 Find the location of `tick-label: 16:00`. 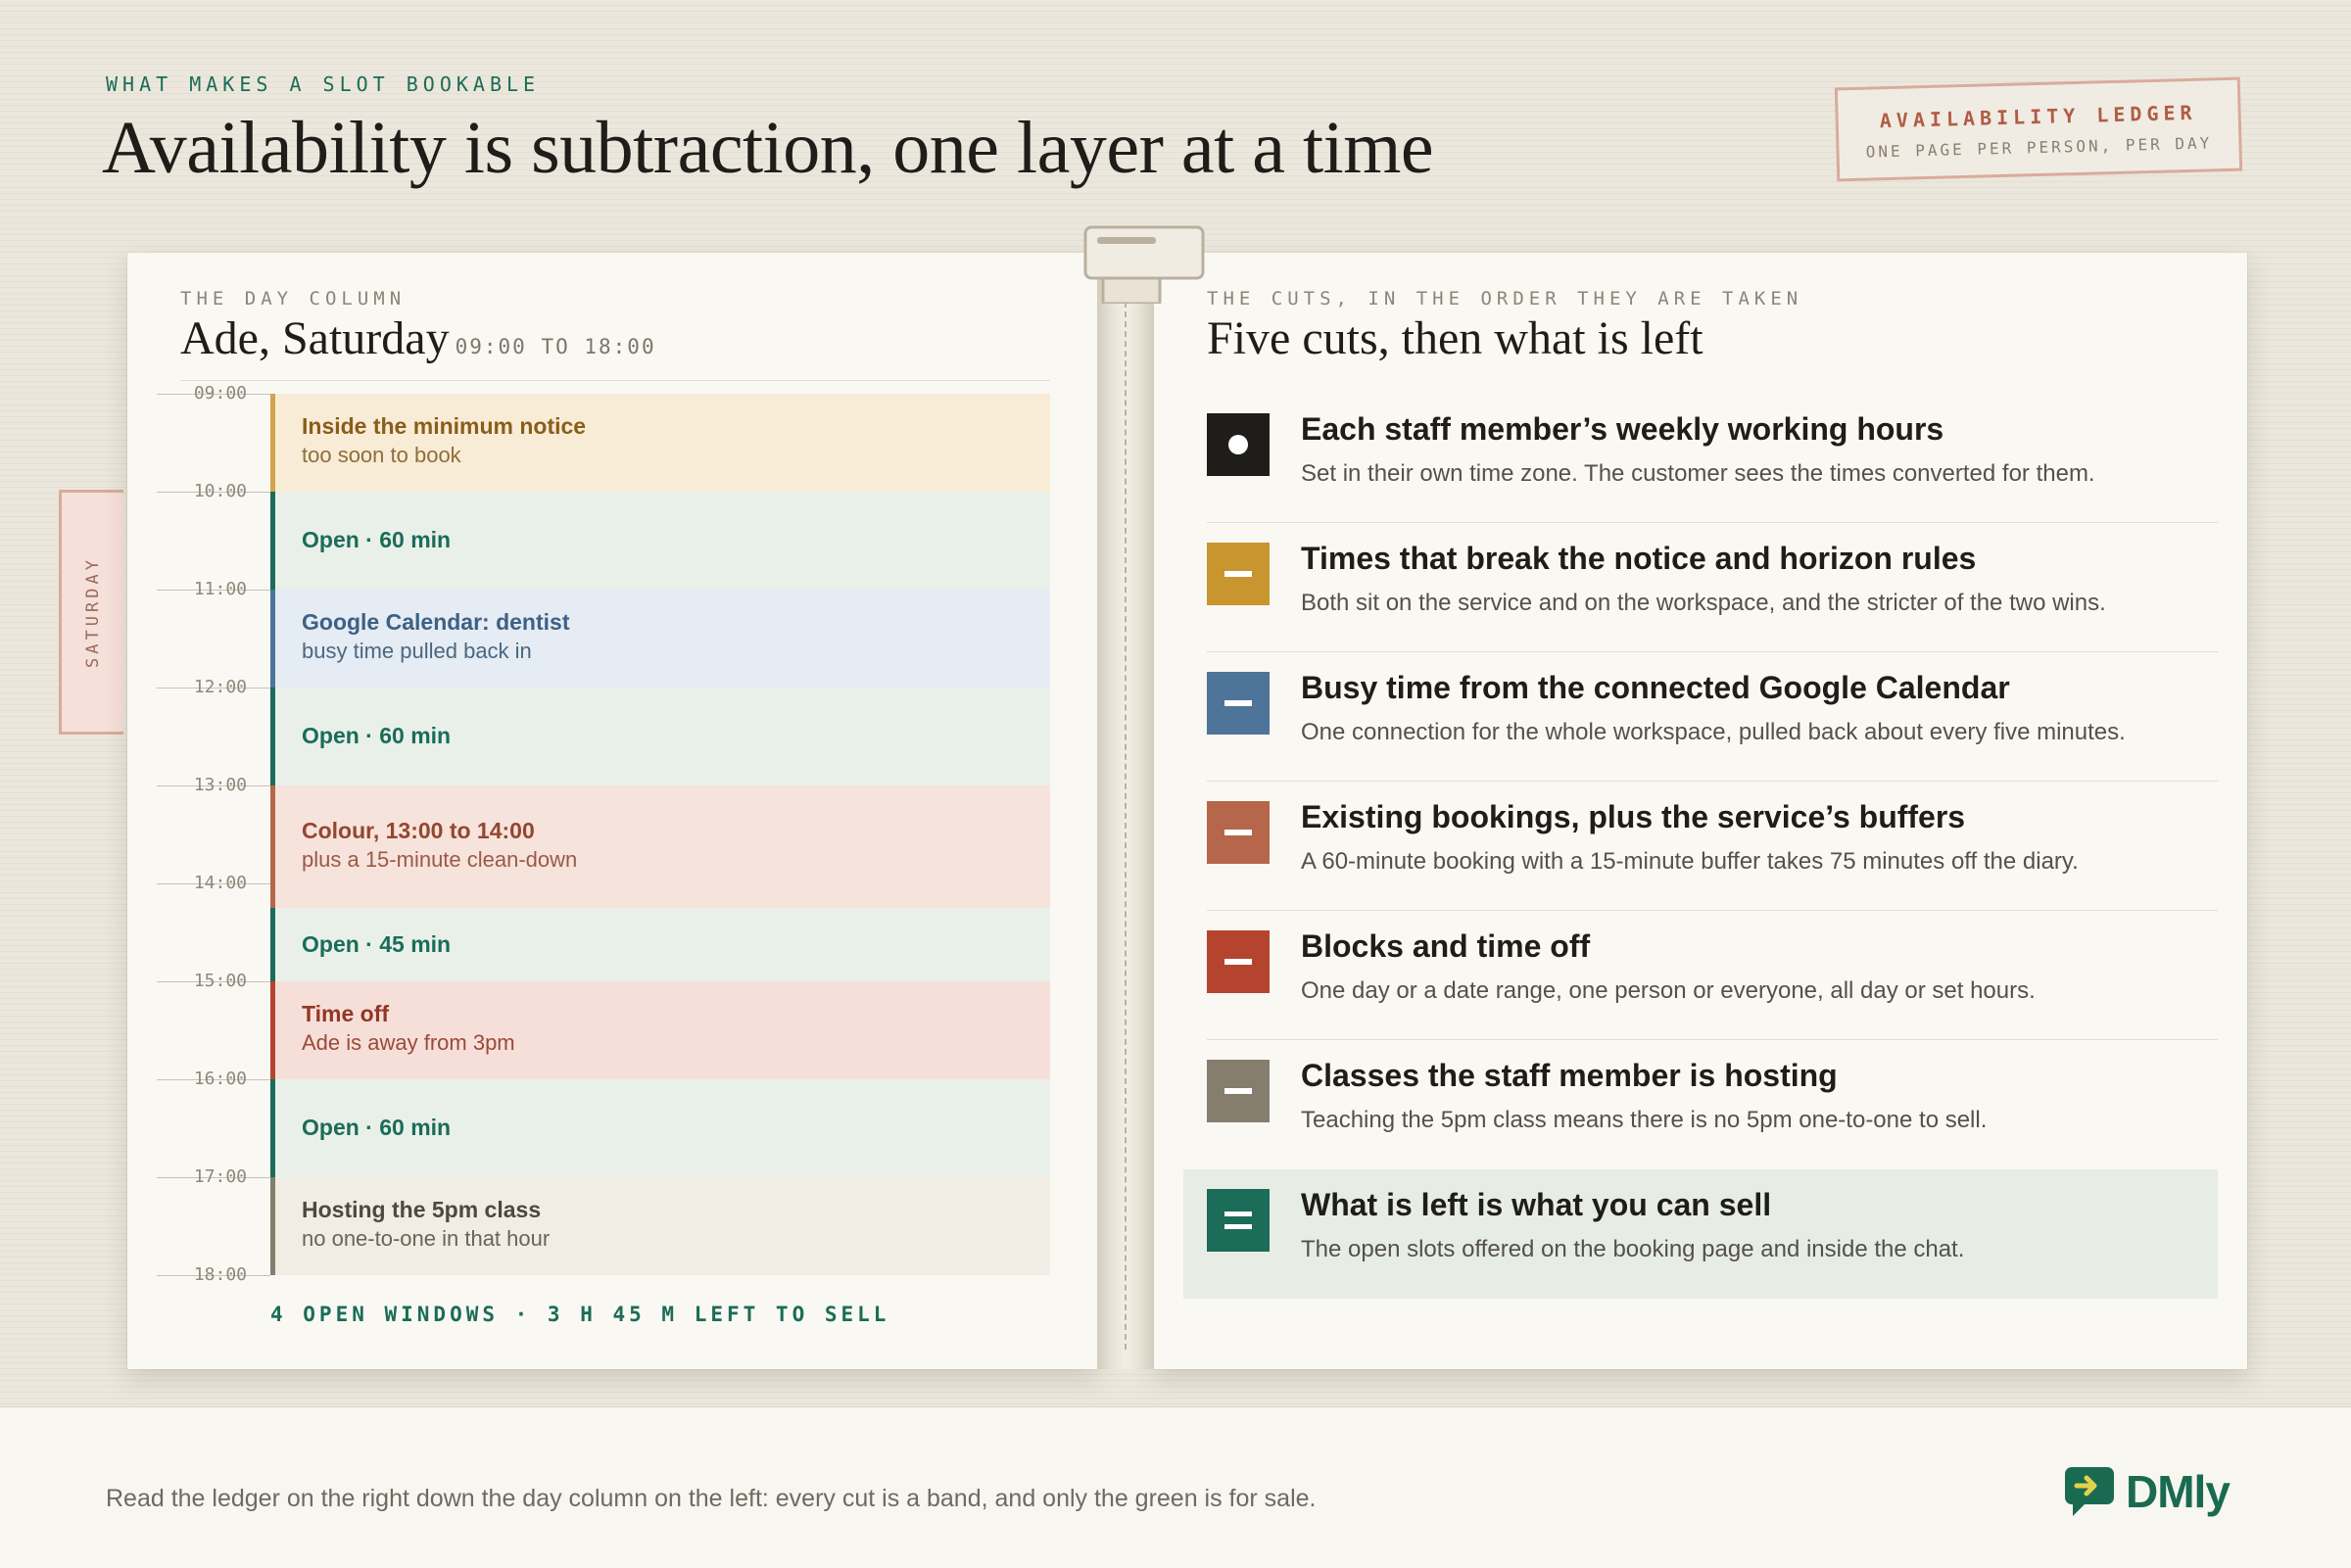

tick-label: 16:00 is located at coordinates (220, 1079).